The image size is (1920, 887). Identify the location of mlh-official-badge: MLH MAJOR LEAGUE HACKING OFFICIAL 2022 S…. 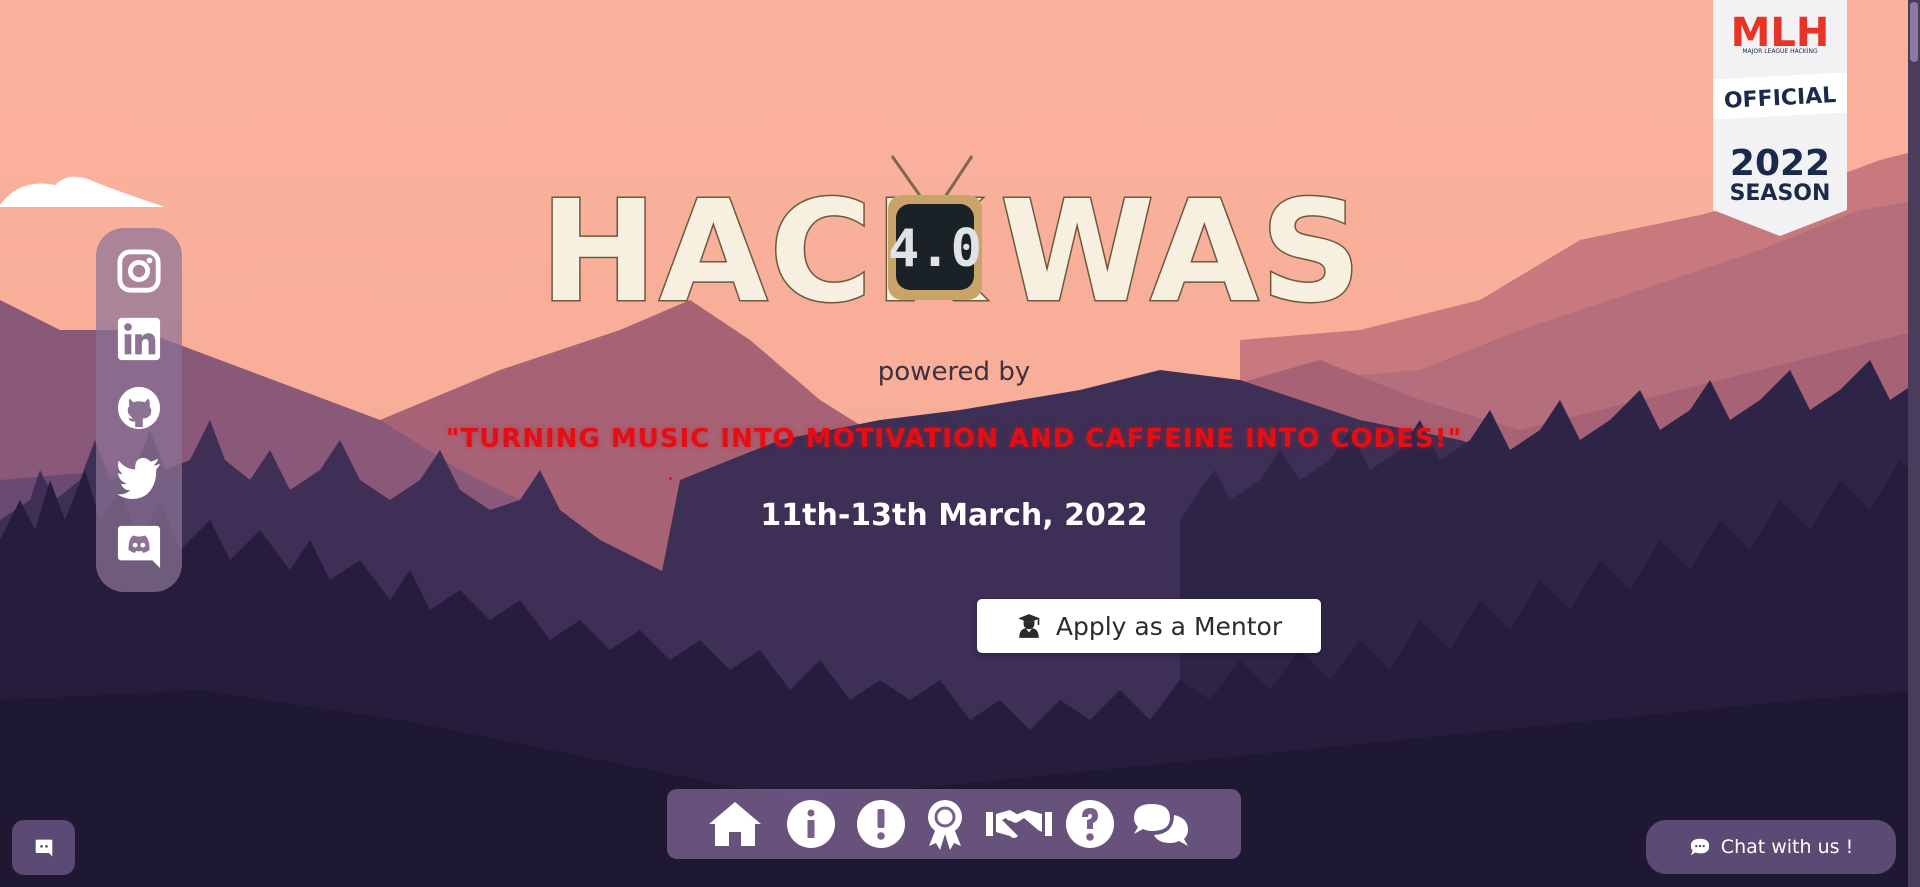
(1780, 118).